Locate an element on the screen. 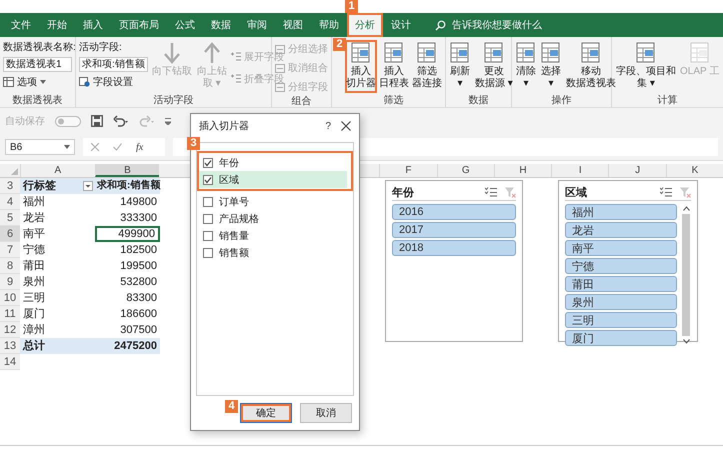 The width and height of the screenshot is (723, 459). ribbon-button: 选择 ▾ is located at coordinates (551, 66).